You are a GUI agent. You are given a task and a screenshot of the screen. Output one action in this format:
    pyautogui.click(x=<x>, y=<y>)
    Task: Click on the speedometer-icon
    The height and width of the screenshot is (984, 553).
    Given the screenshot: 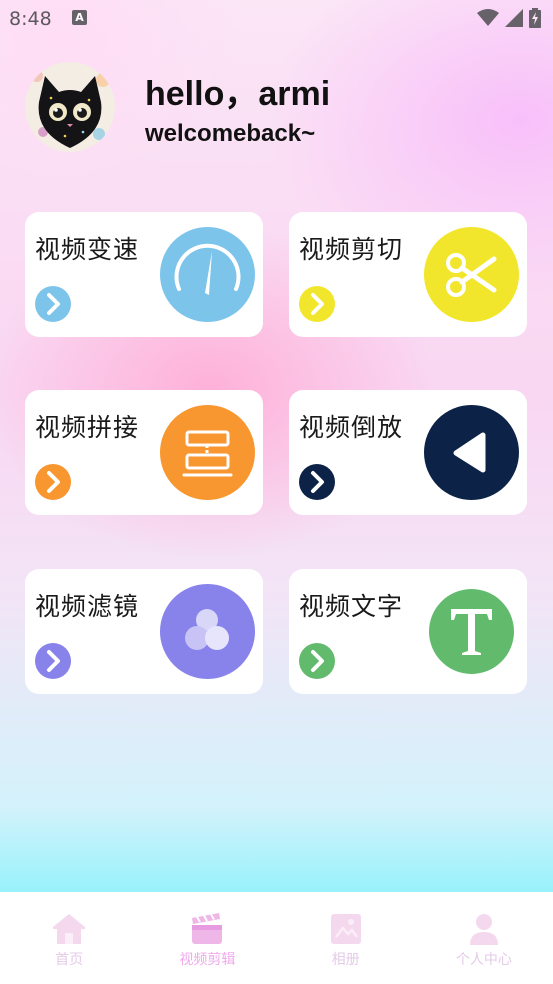 What is the action you would take?
    pyautogui.click(x=207, y=274)
    